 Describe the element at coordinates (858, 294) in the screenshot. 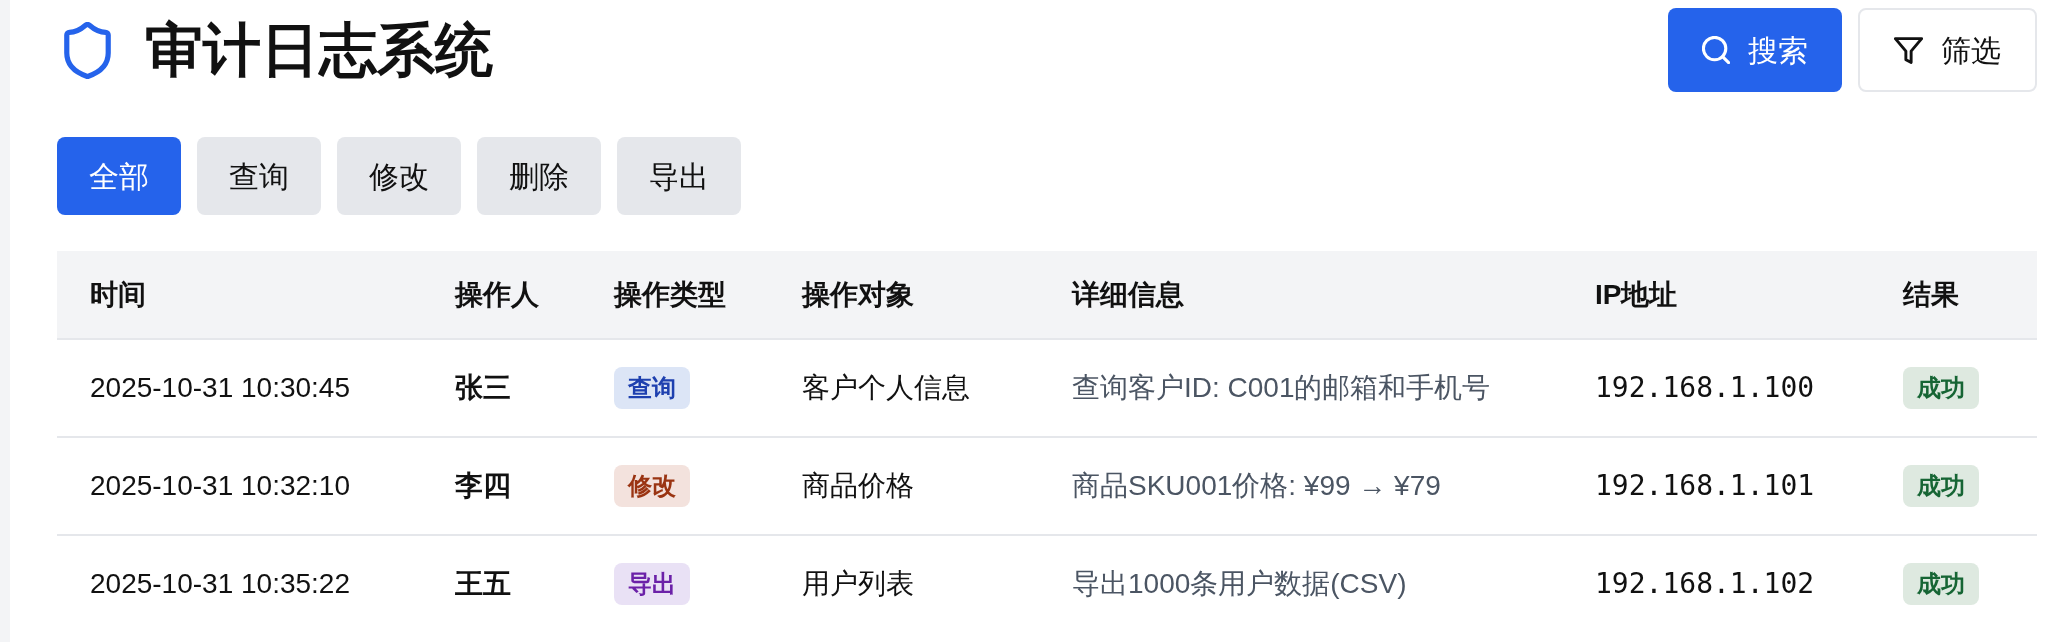

I see `column-header: 操作对象` at that location.